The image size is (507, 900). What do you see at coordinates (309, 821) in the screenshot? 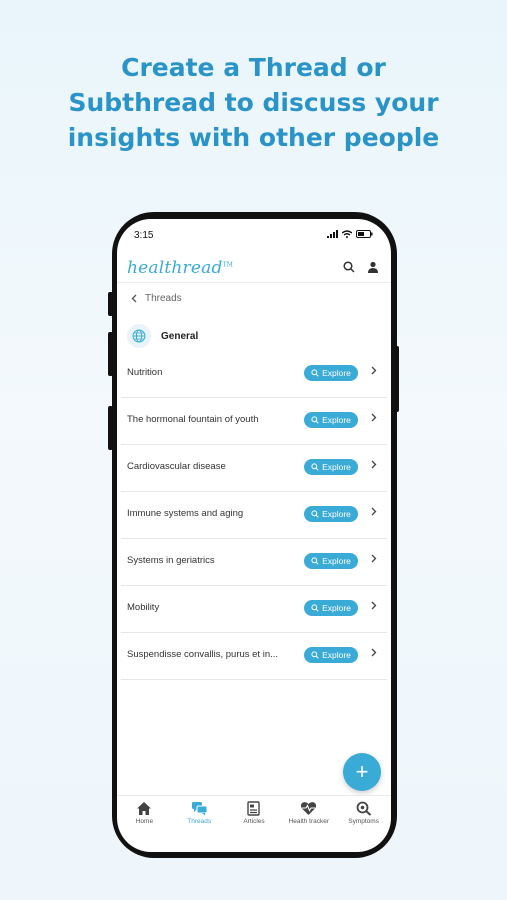
I see `tab-label: Health tracker` at bounding box center [309, 821].